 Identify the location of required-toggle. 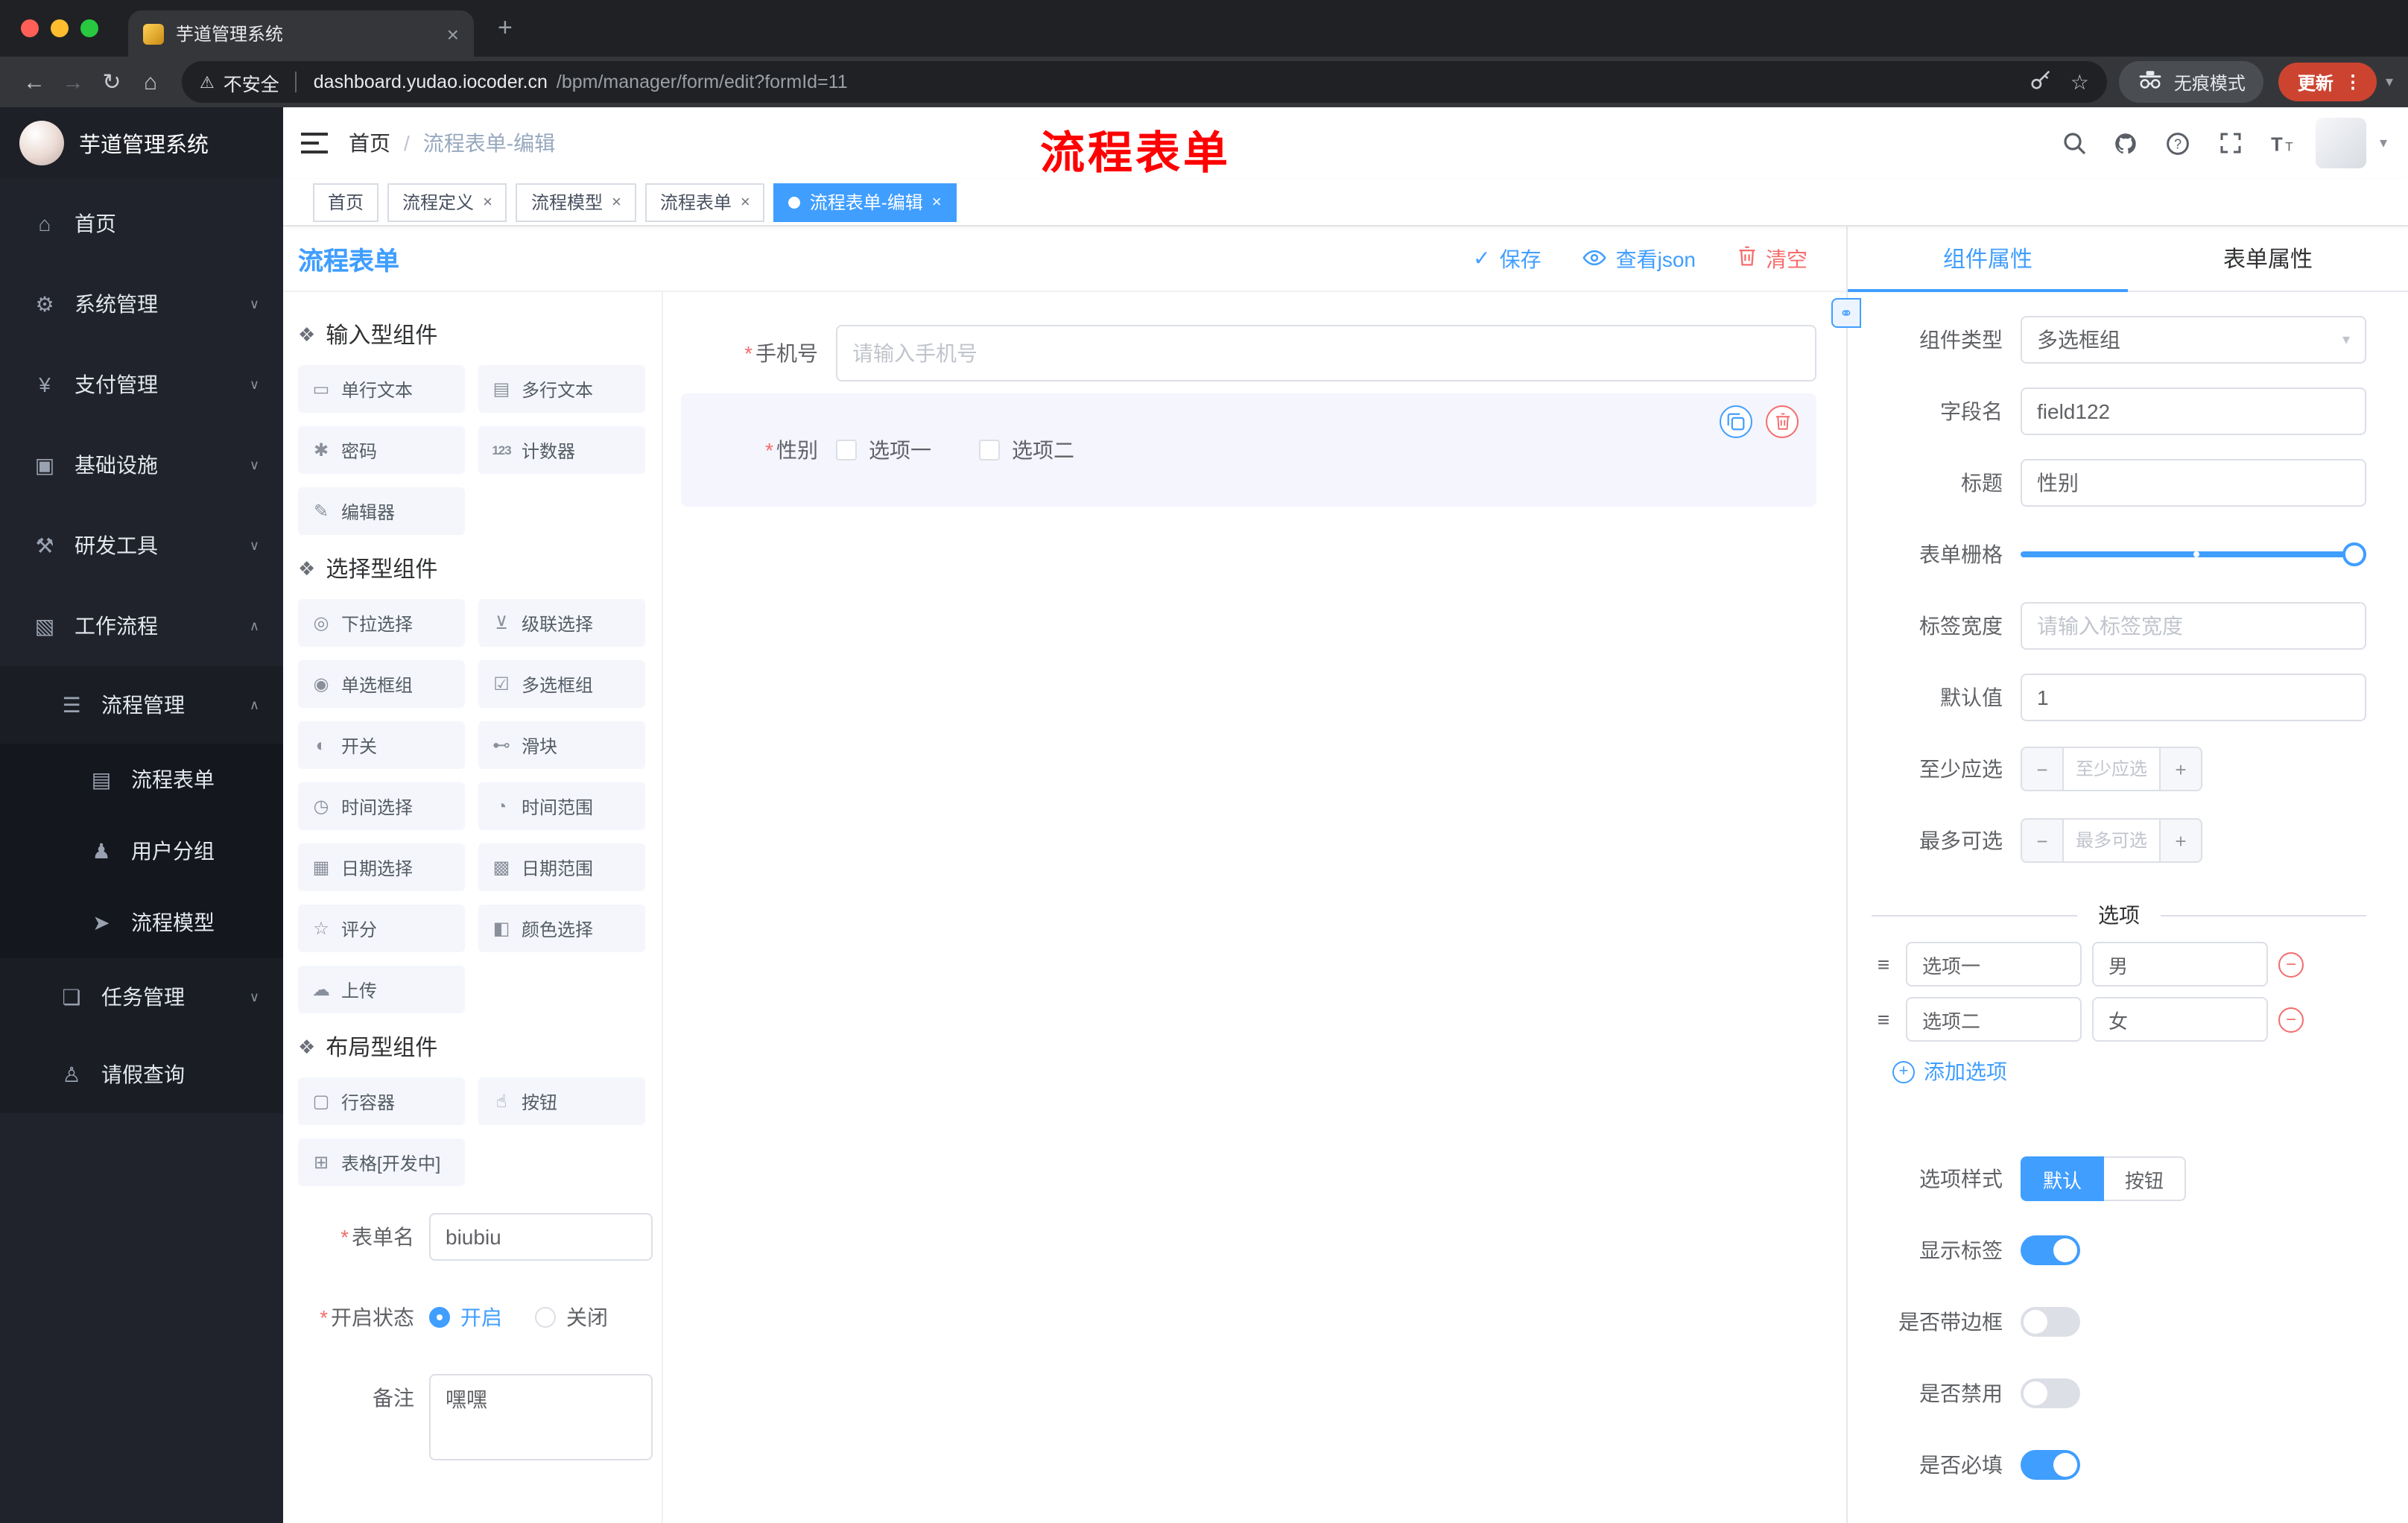
(2050, 1465).